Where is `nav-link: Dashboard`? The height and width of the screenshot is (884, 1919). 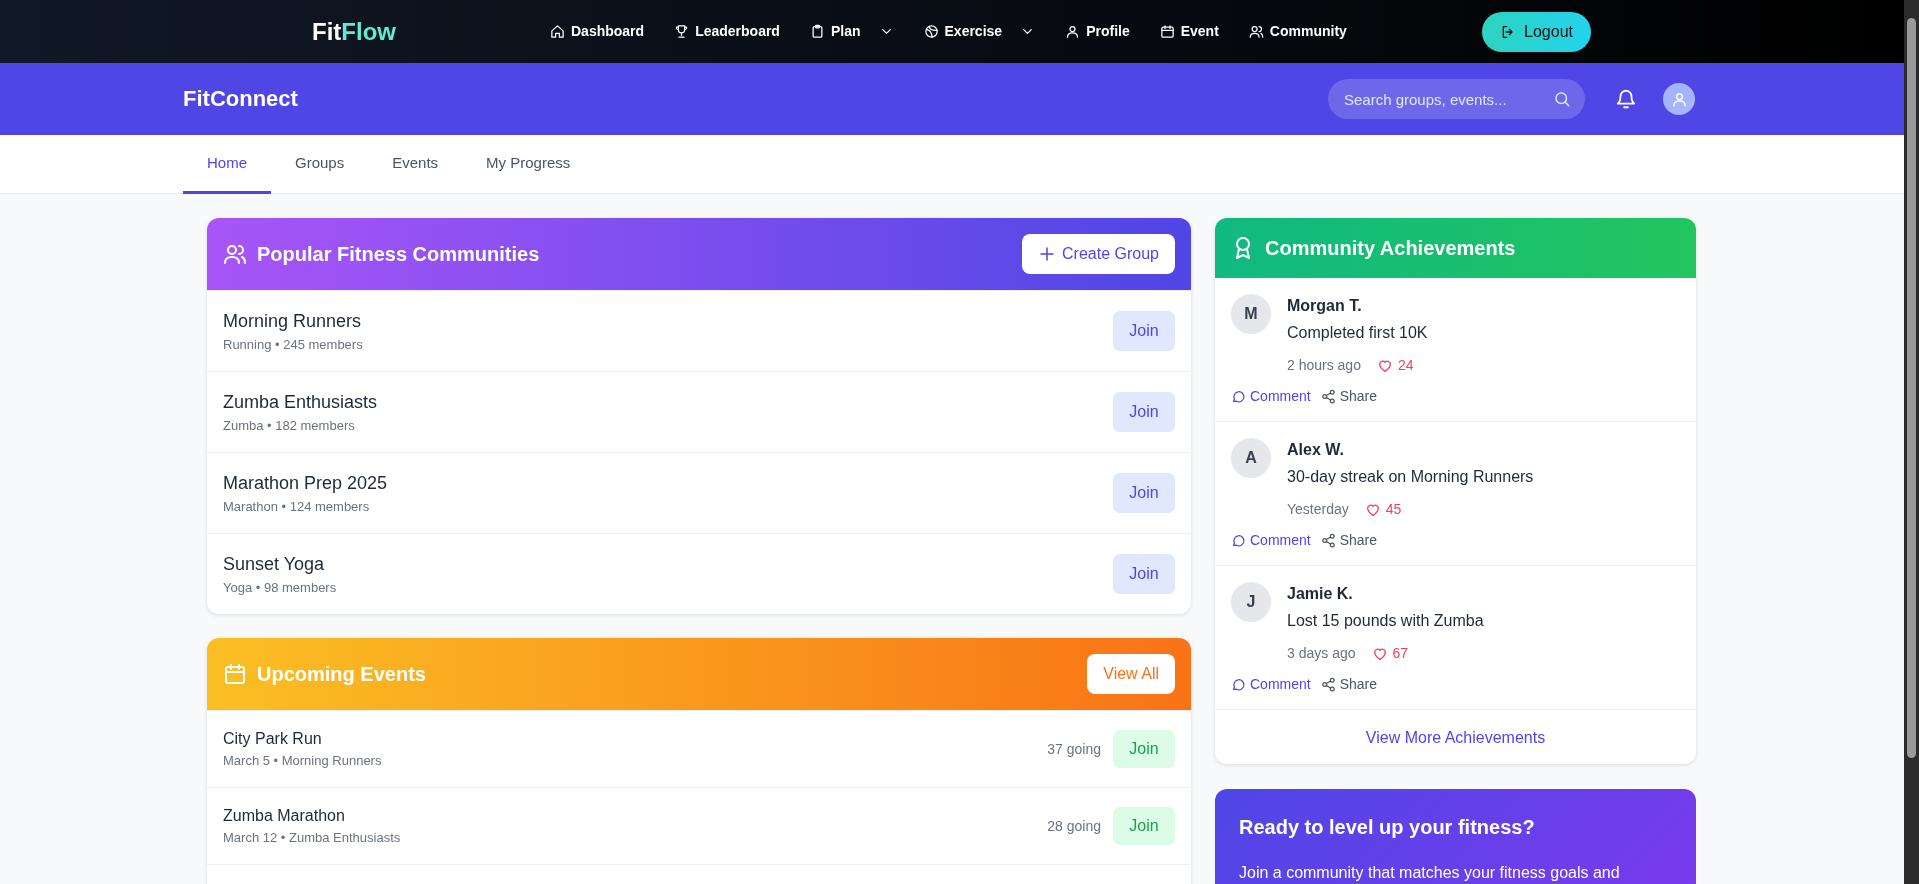
nav-link: Dashboard is located at coordinates (597, 31).